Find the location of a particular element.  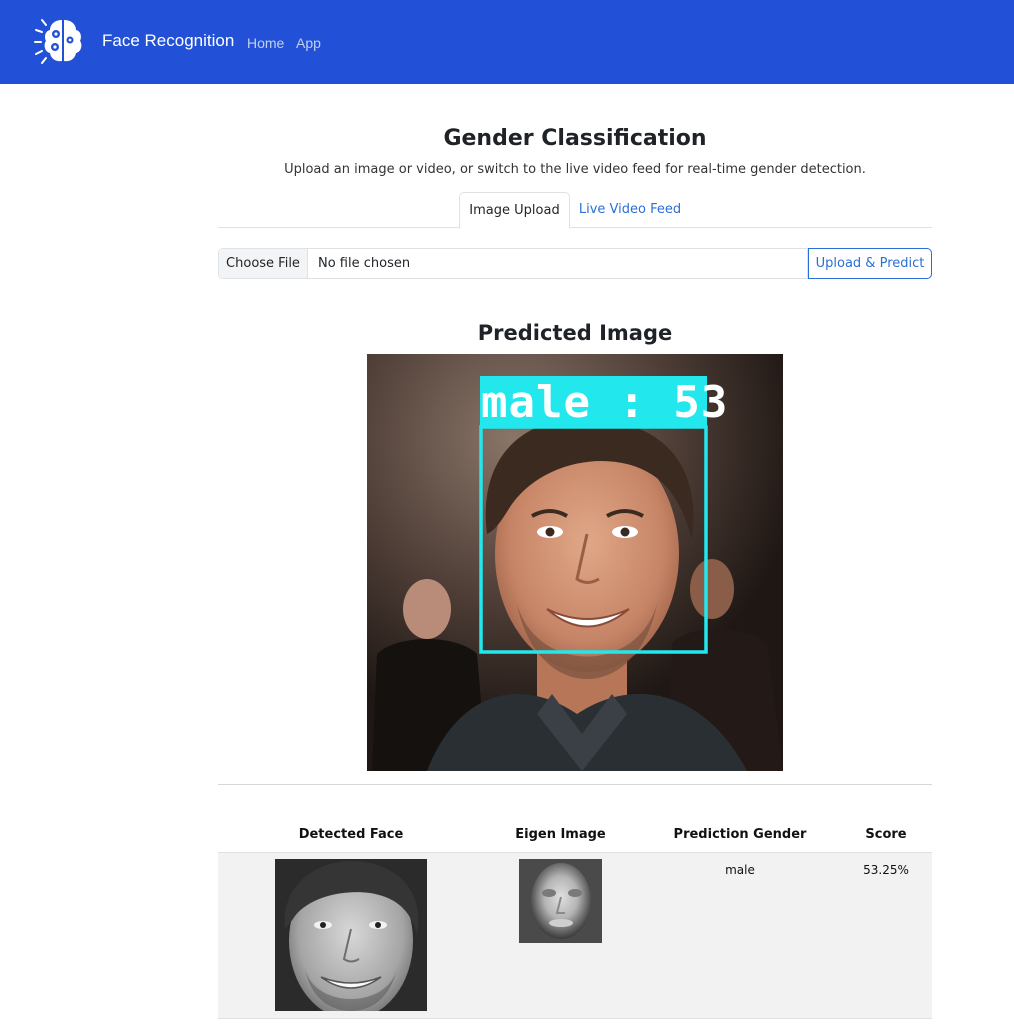

eigen-image is located at coordinates (560, 901).